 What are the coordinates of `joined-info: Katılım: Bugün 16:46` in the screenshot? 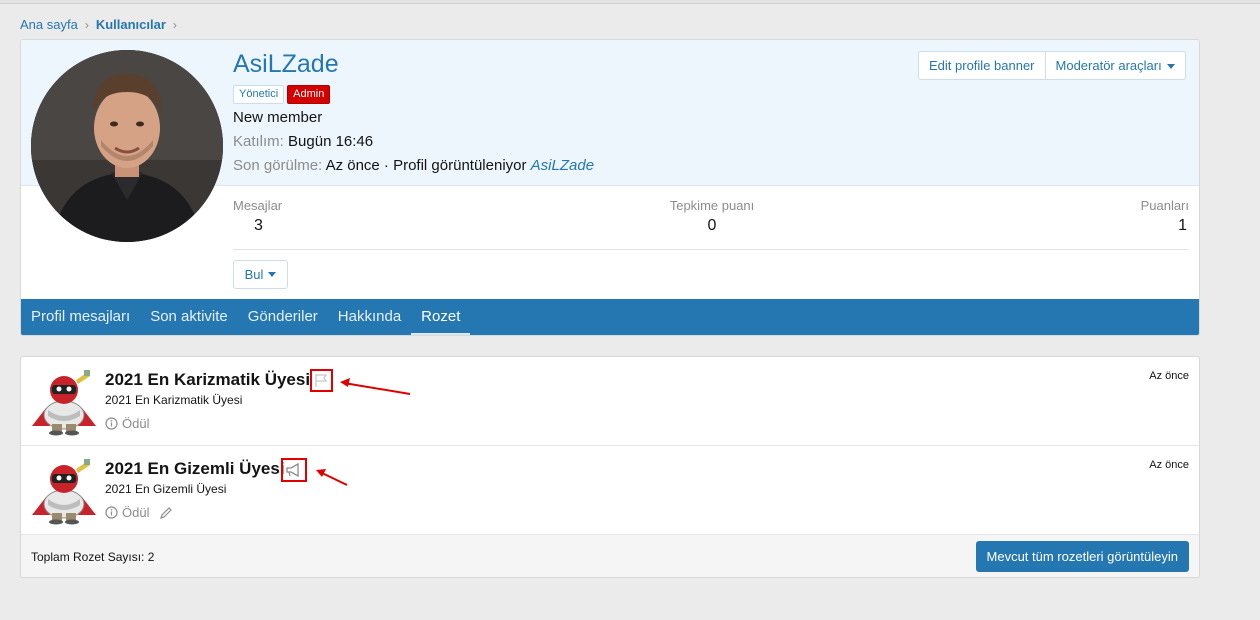 It's located at (303, 141).